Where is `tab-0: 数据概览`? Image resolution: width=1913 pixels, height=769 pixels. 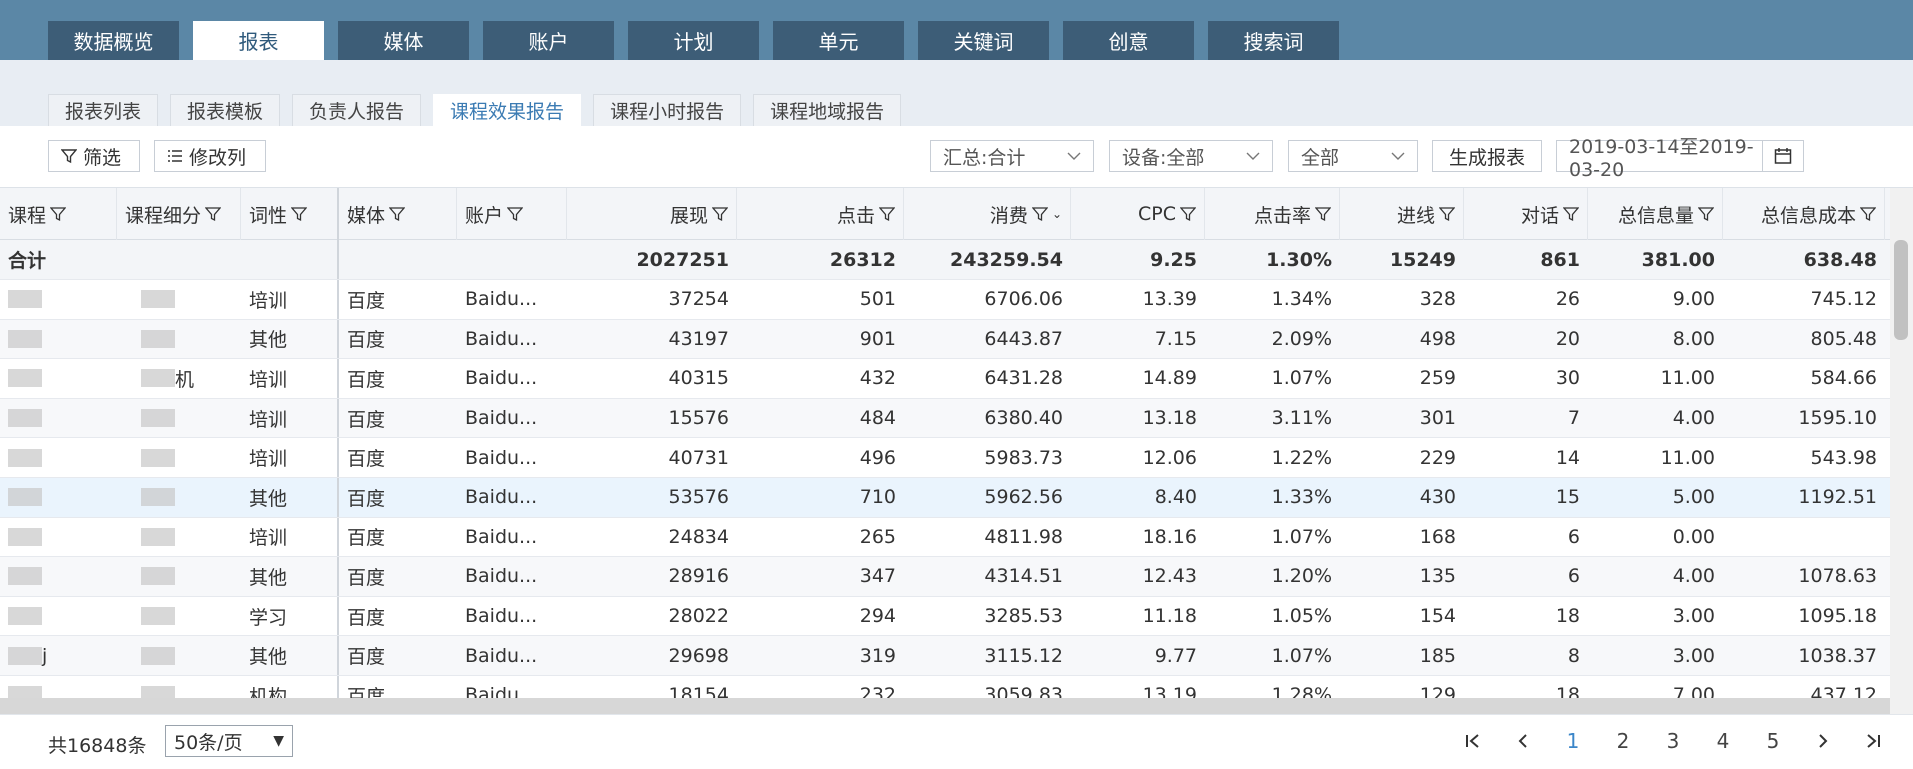
tab-0: 数据概览 is located at coordinates (113, 40).